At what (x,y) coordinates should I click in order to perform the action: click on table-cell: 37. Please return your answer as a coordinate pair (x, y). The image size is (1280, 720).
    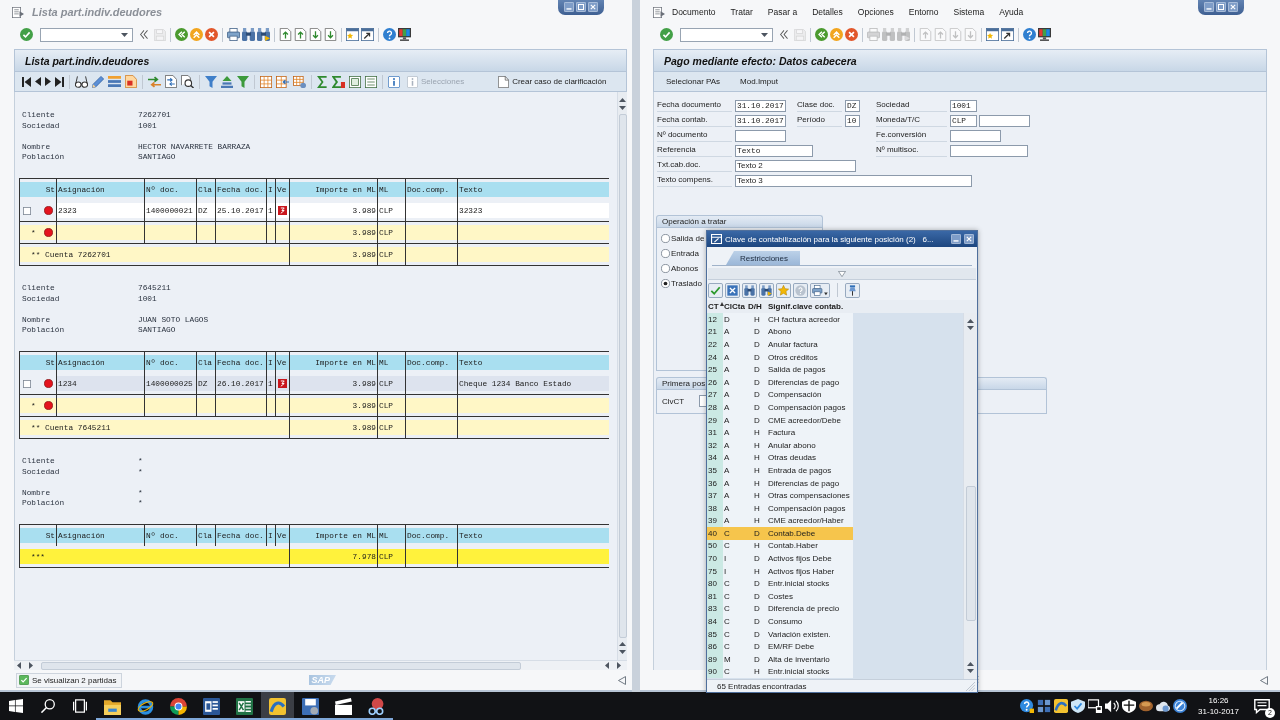
    Looking at the image, I should click on (715, 495).